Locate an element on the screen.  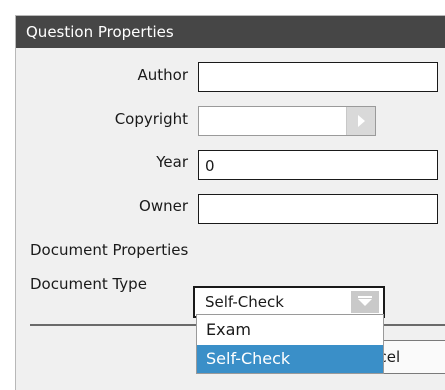
option-exam: Exam is located at coordinates (290, 330).